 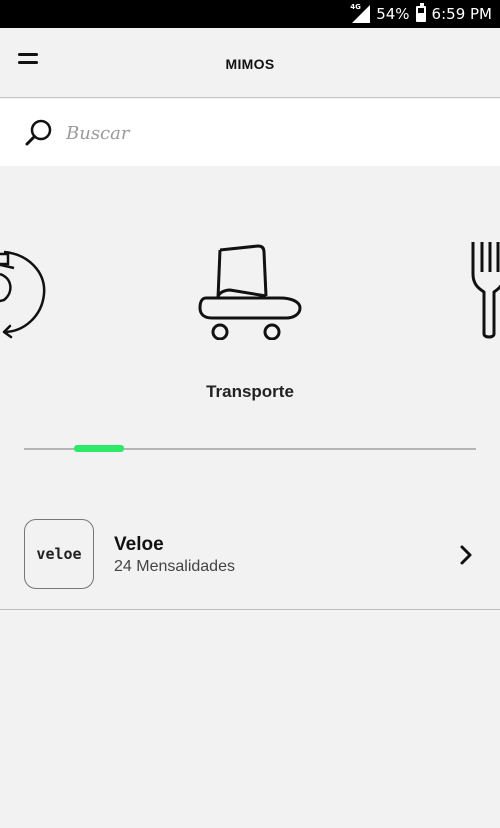 What do you see at coordinates (461, 14) in the screenshot?
I see `clock: 6:59 PM` at bounding box center [461, 14].